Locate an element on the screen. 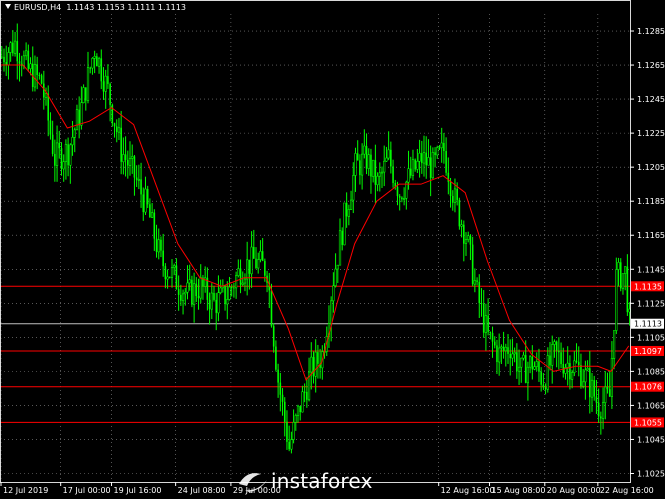 This screenshot has height=499, width=665. symbol-header: EURUSD,H4 1.1143 1.1153 1.1111 1.1113 is located at coordinates (95, 7).